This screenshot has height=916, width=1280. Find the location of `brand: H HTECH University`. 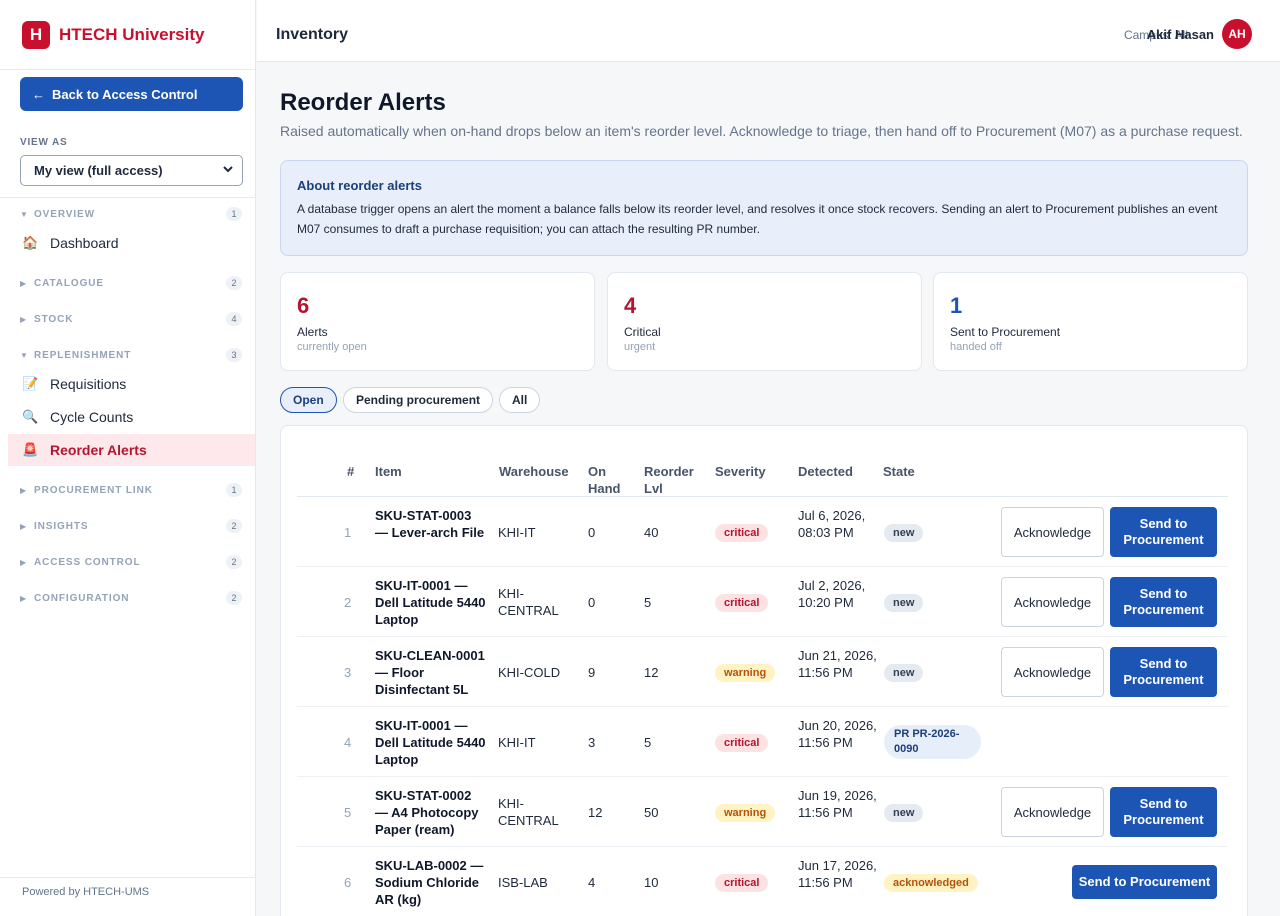

brand: H HTECH University is located at coordinates (127, 35).